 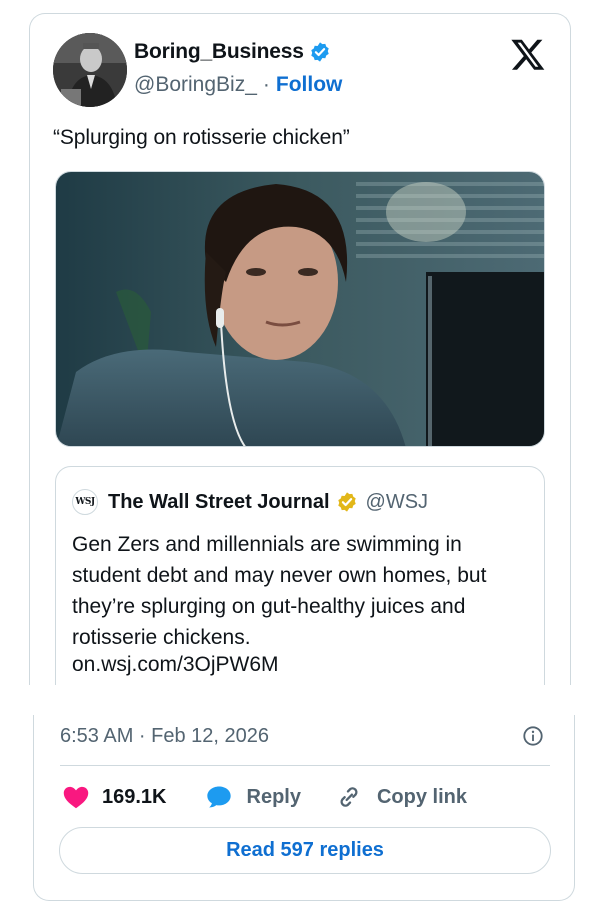 I want to click on info-icon, so click(x=533, y=736).